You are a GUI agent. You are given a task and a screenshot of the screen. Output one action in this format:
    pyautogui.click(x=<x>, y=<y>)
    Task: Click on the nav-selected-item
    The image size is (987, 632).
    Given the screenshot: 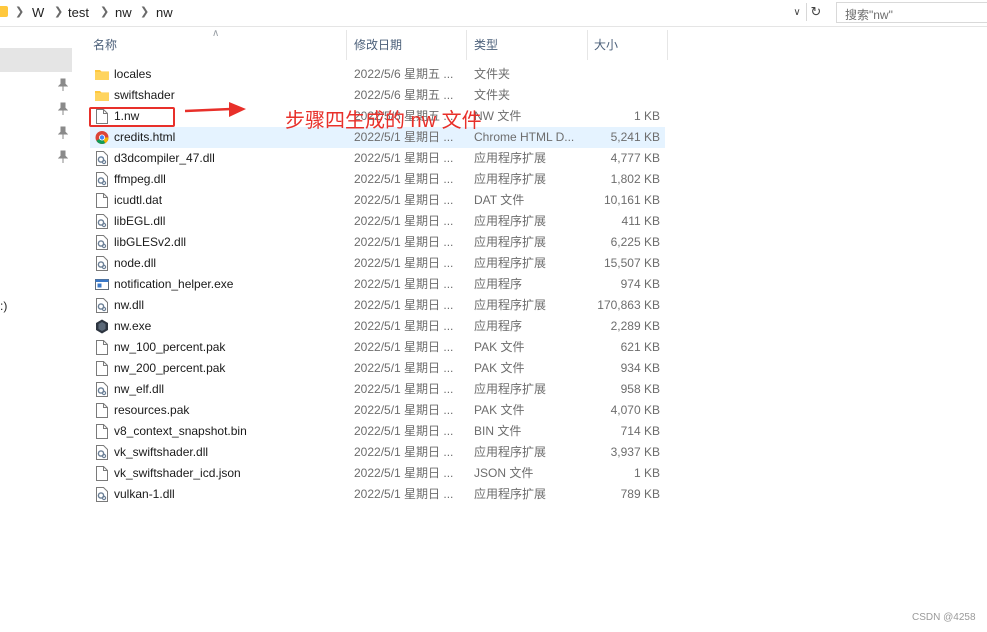 What is the action you would take?
    pyautogui.click(x=36, y=60)
    